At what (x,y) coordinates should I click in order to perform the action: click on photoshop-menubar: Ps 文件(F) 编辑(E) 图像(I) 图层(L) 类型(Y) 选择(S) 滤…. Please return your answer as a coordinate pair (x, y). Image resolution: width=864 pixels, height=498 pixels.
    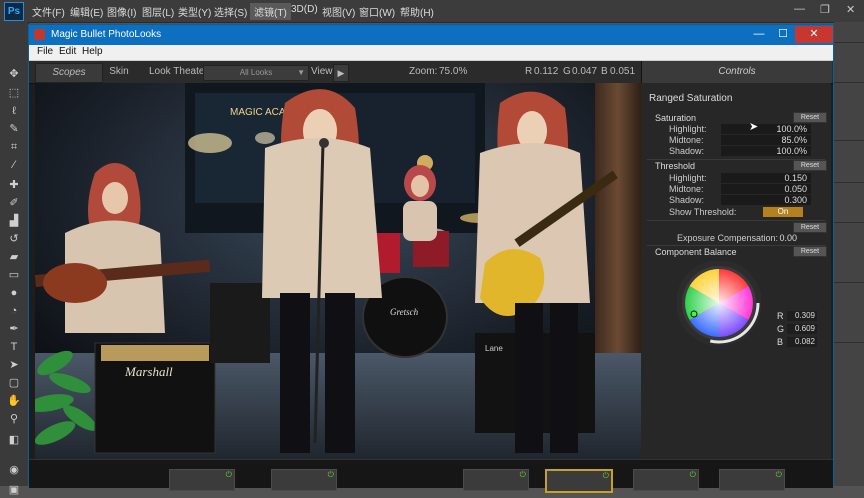
    Looking at the image, I should click on (432, 11).